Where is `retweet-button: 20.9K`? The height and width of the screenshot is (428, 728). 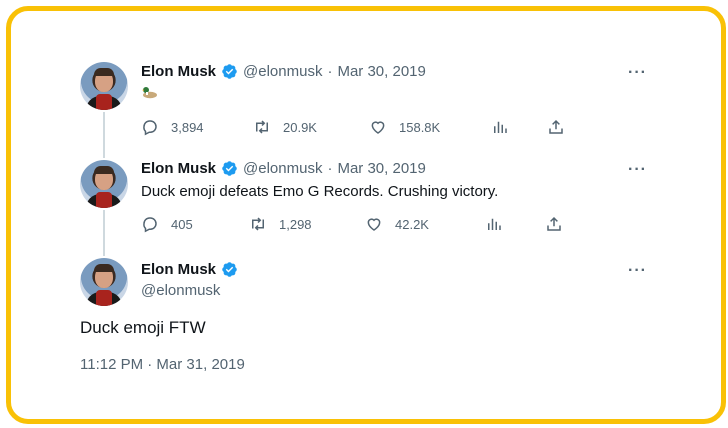
retweet-button: 20.9K is located at coordinates (285, 127).